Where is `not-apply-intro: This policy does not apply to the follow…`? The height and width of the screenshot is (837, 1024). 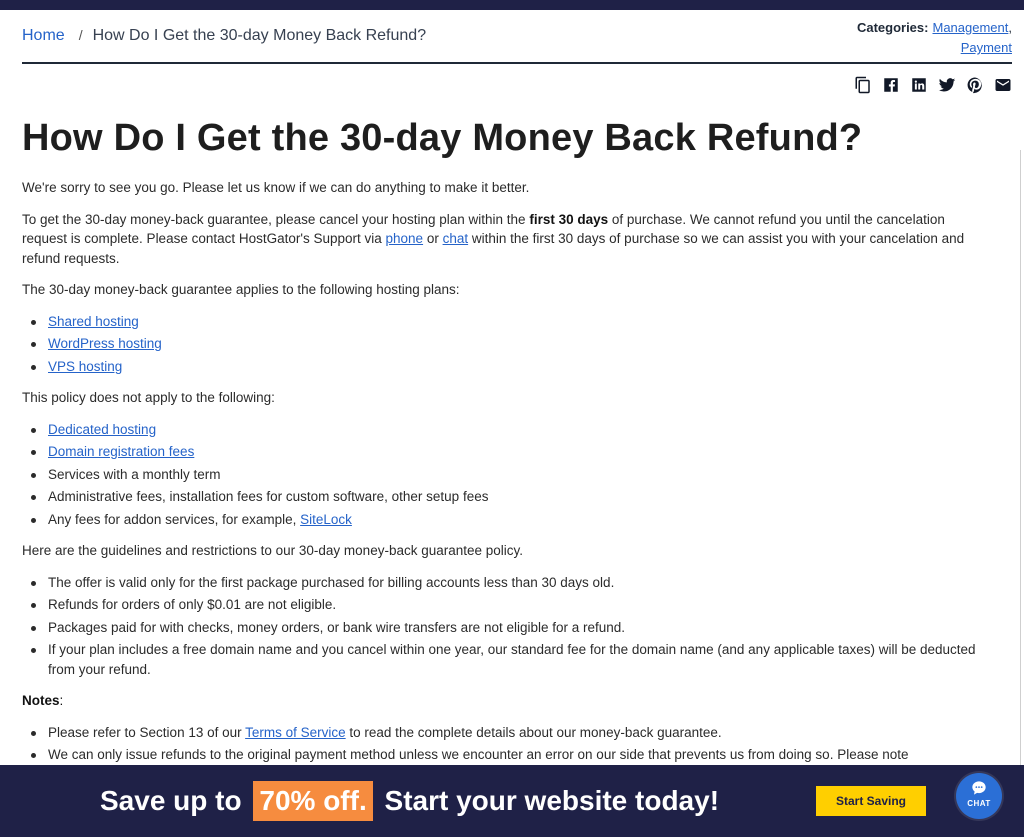
not-apply-intro: This policy does not apply to the follow… is located at coordinates (148, 397).